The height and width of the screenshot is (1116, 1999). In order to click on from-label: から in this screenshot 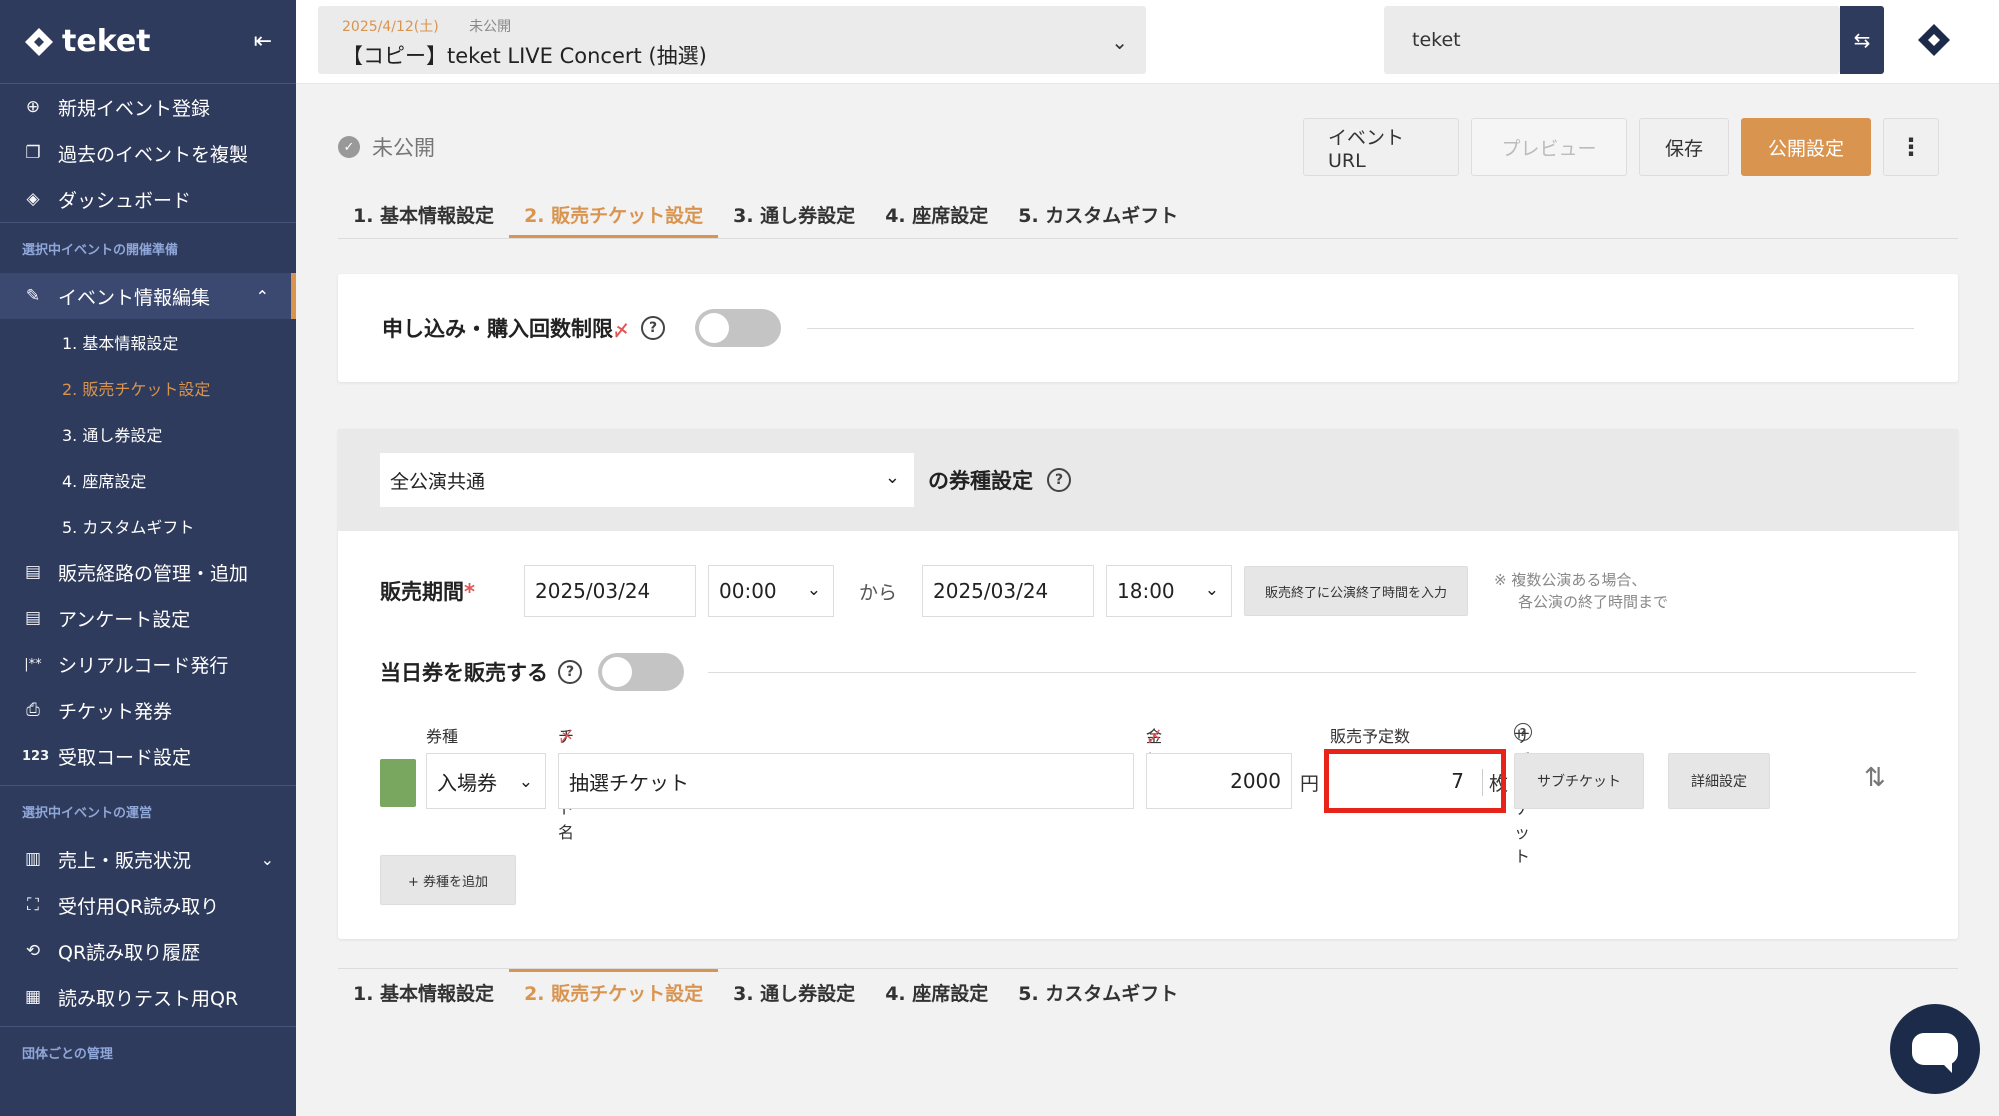, I will do `click(877, 592)`.